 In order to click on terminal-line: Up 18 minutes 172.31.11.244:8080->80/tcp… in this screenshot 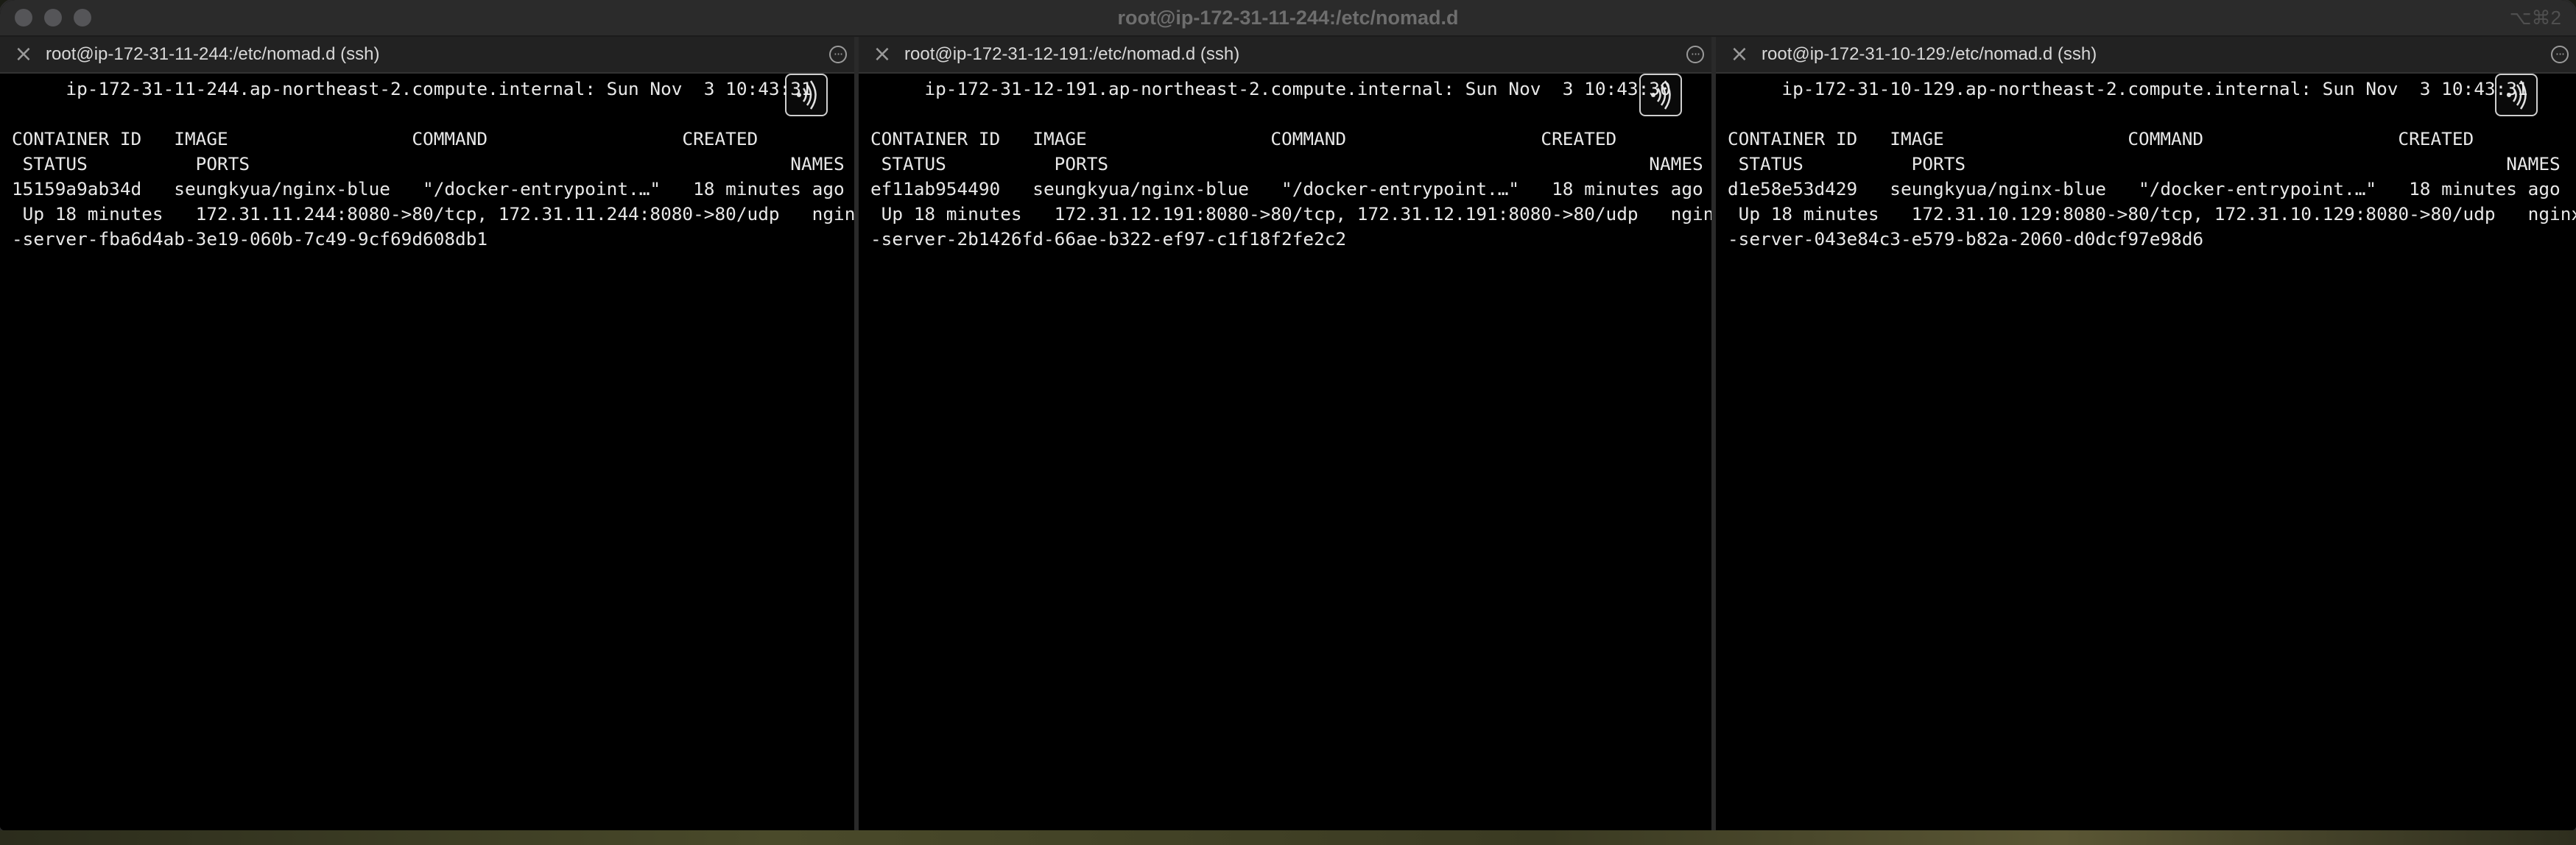, I will do `click(439, 213)`.